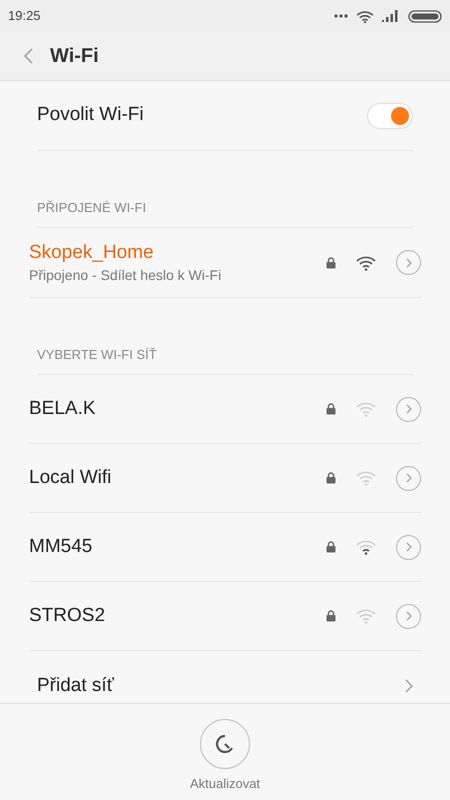  I want to click on network-row: Skopek_Home Připojeno - Sdílet heslo k Wi-Fi, so click(225, 263).